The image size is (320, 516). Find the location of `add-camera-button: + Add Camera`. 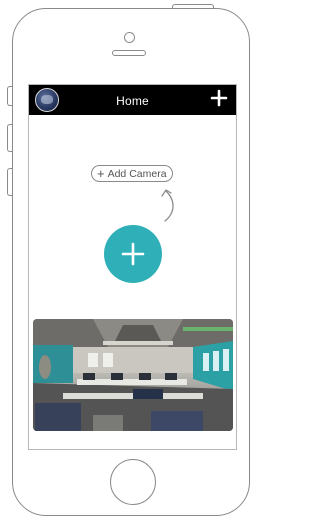

add-camera-button: + Add Camera is located at coordinates (132, 173).